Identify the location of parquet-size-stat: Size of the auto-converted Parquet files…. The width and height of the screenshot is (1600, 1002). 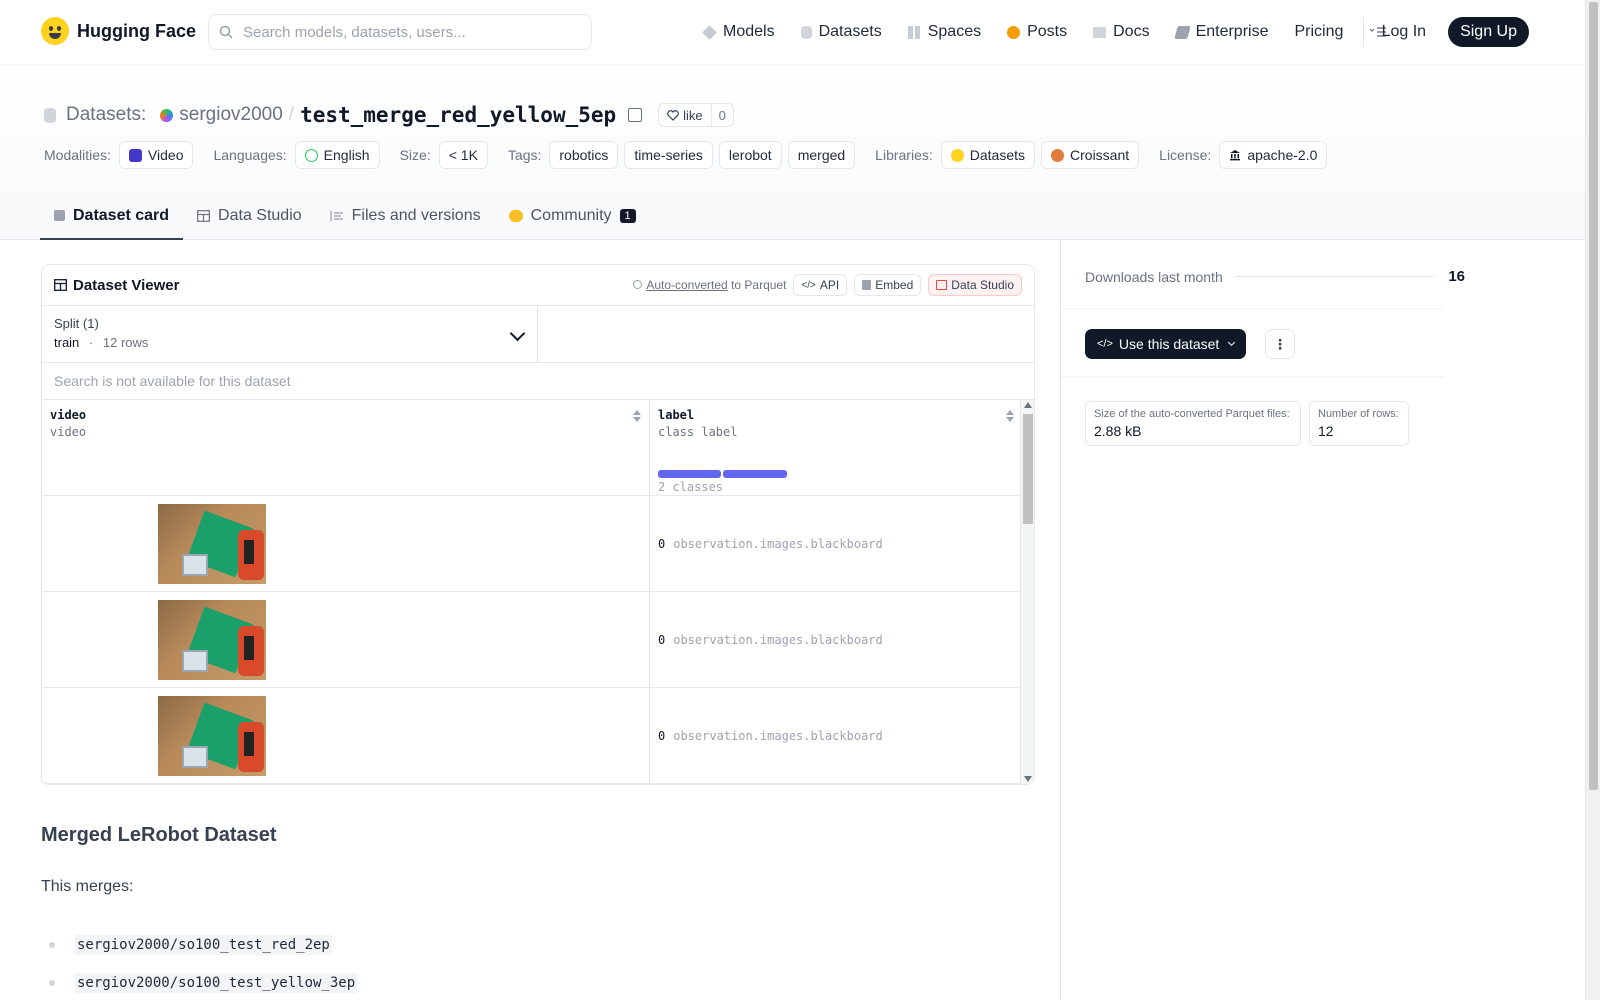
(1193, 423).